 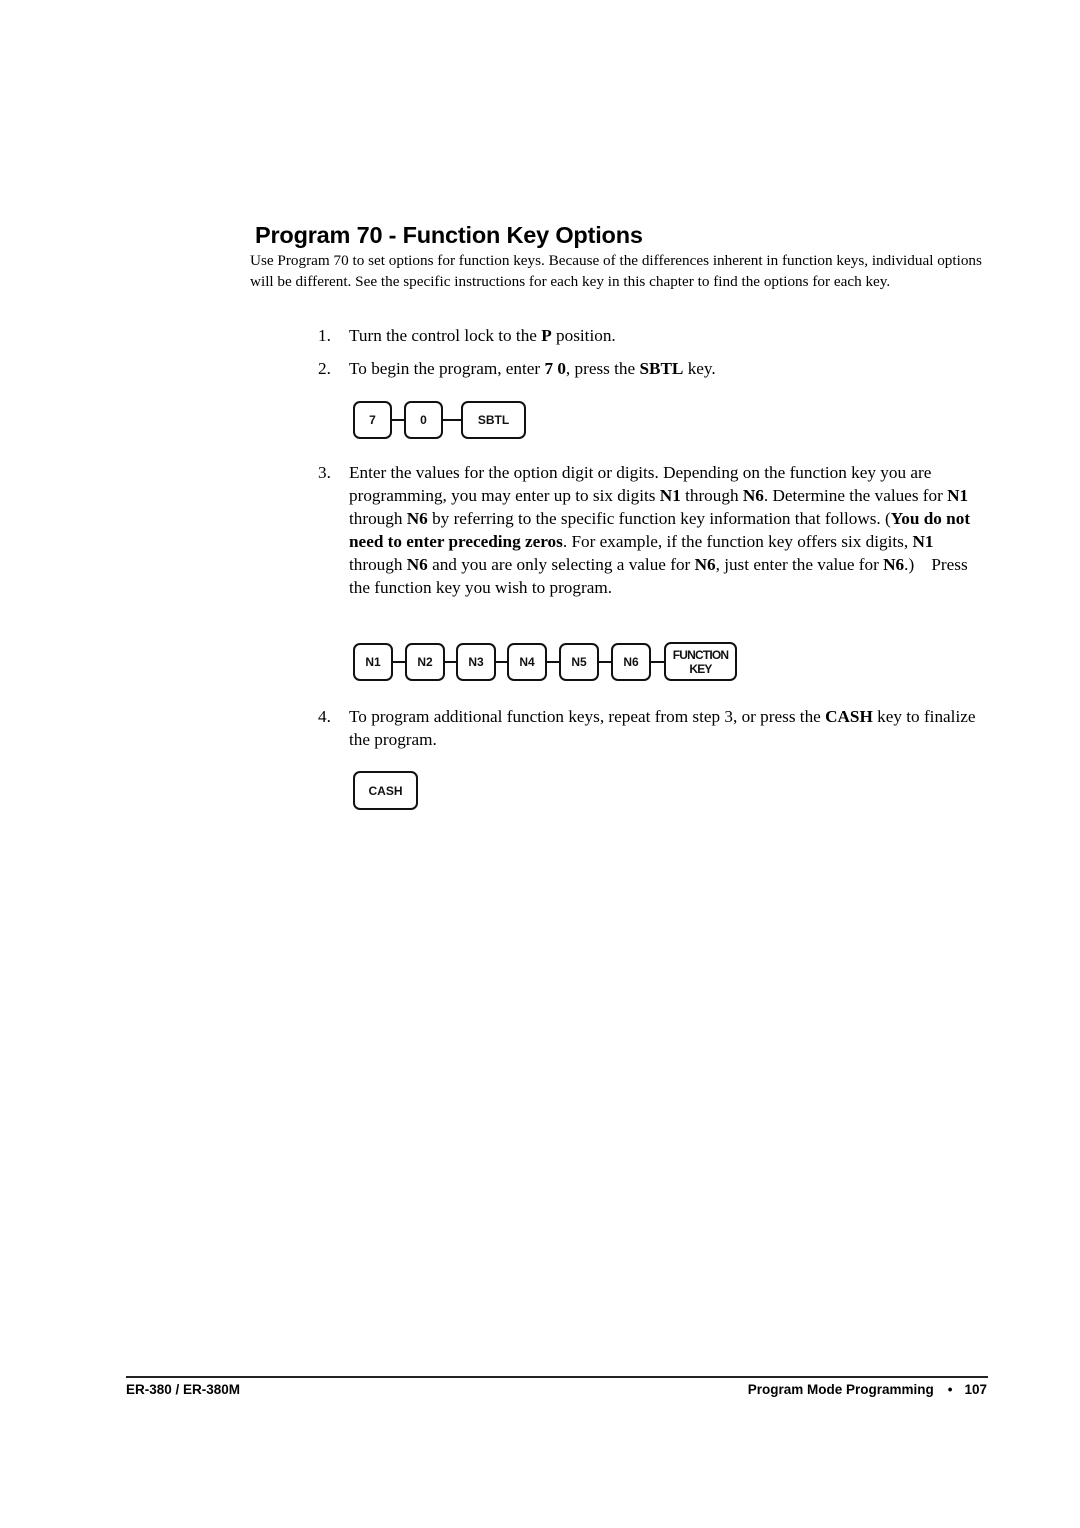 I want to click on footer-section-title: Program Mode Programming, so click(x=840, y=1389).